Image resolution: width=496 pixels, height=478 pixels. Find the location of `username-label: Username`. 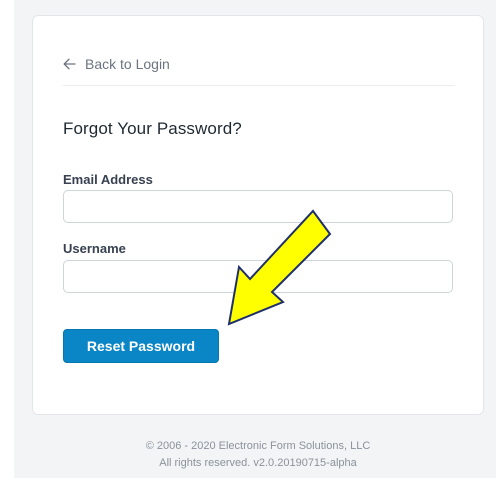

username-label: Username is located at coordinates (94, 248).